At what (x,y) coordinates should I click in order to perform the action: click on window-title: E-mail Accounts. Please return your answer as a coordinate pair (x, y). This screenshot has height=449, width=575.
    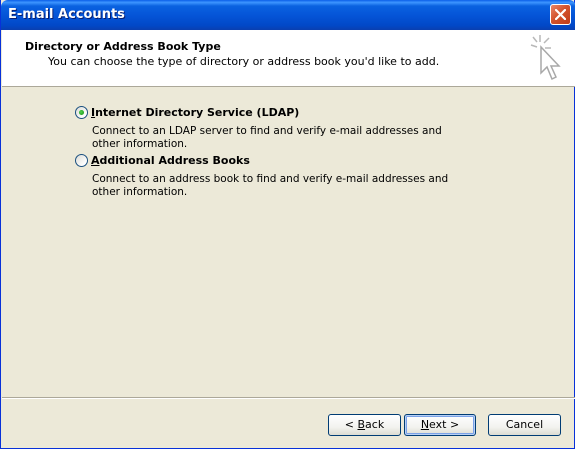
    Looking at the image, I should click on (66, 14).